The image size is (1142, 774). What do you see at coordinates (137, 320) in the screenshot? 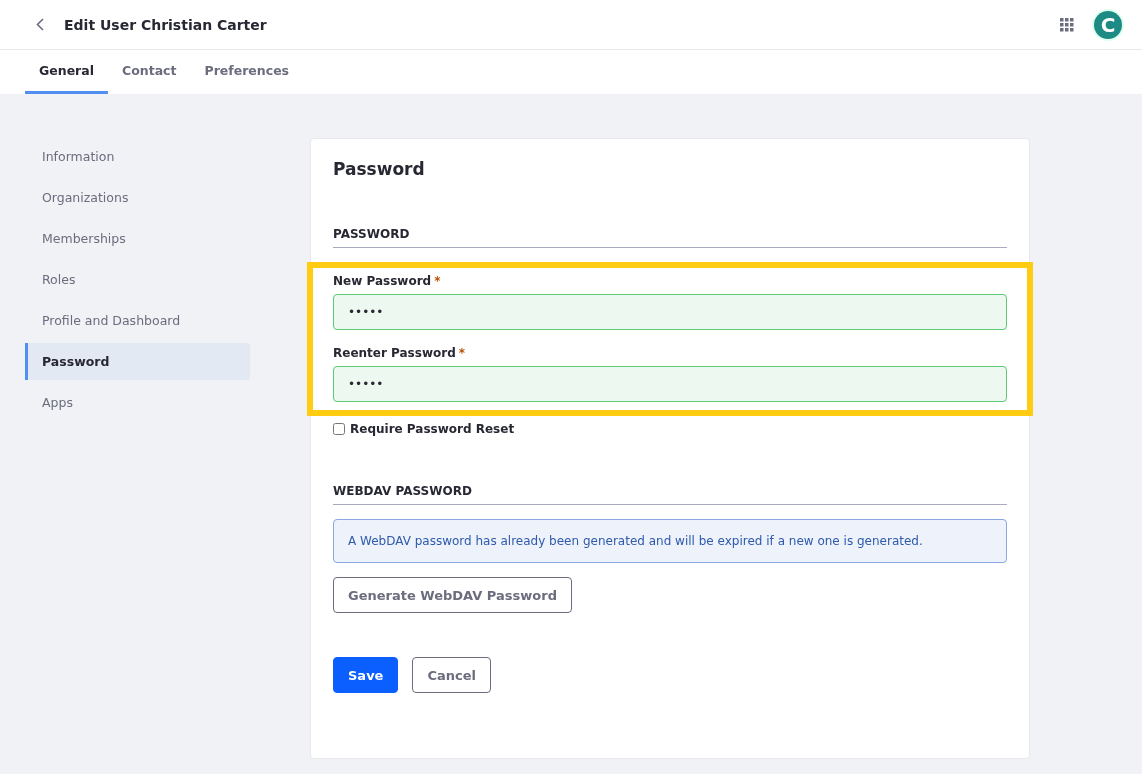
I see `sidebar-item: Profile and Dashboard` at bounding box center [137, 320].